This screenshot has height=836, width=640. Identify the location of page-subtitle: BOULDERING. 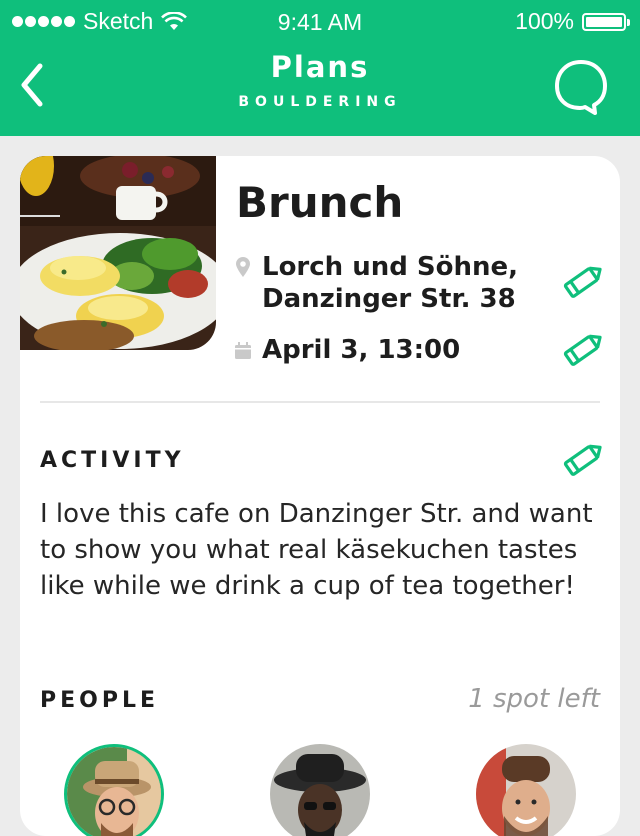
(320, 102).